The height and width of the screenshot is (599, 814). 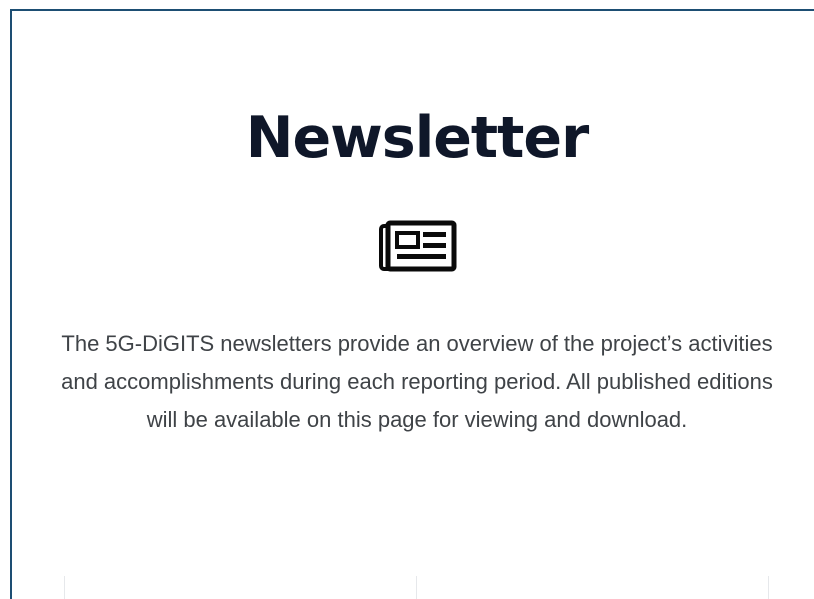 What do you see at coordinates (11, 304) in the screenshot?
I see `frame-border-left` at bounding box center [11, 304].